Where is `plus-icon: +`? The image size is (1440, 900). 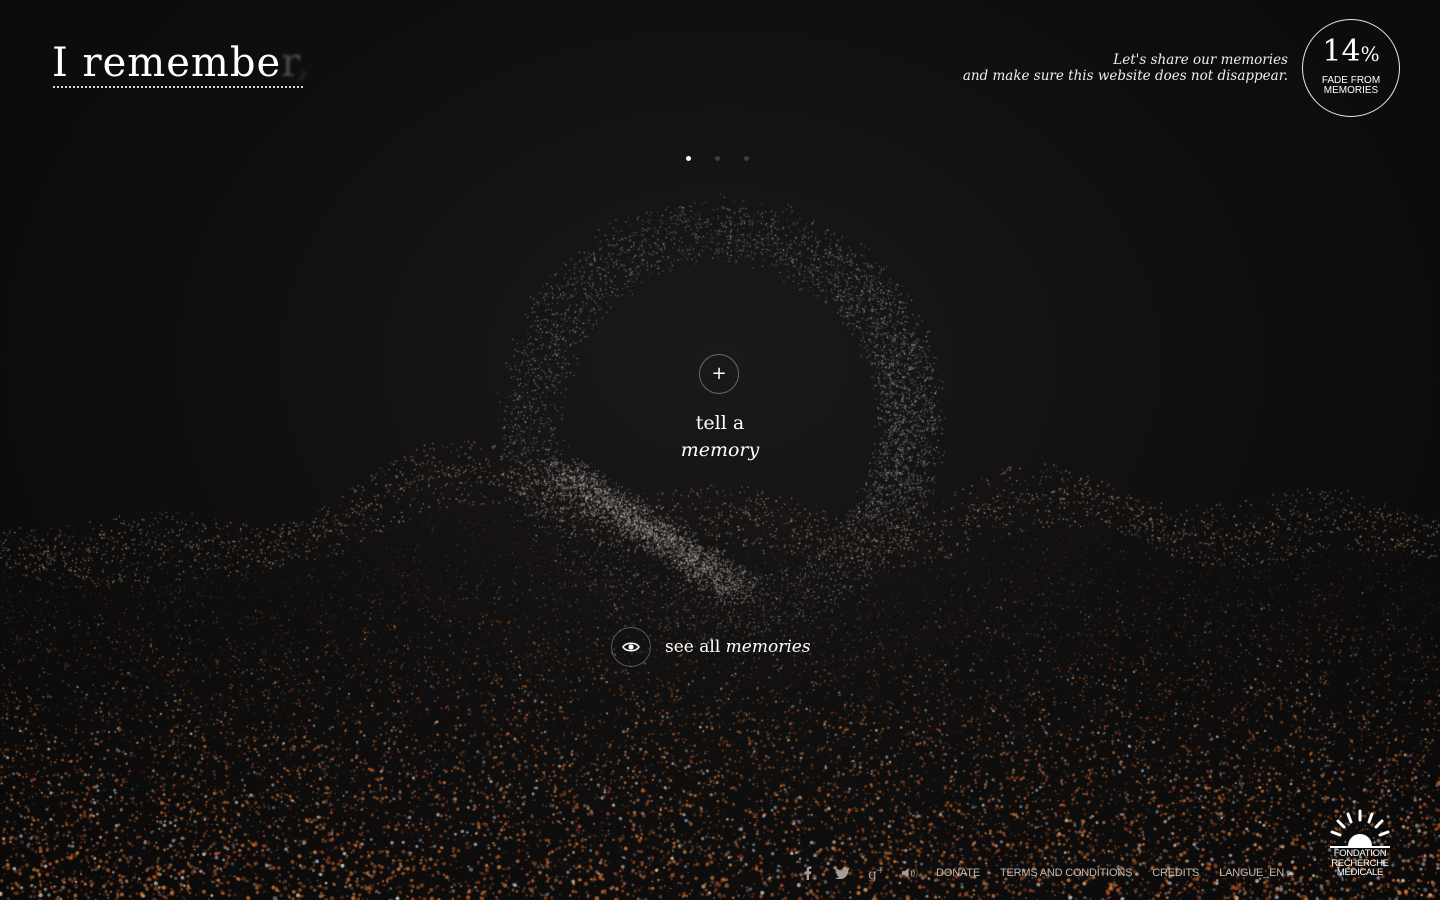
plus-icon: + is located at coordinates (719, 373).